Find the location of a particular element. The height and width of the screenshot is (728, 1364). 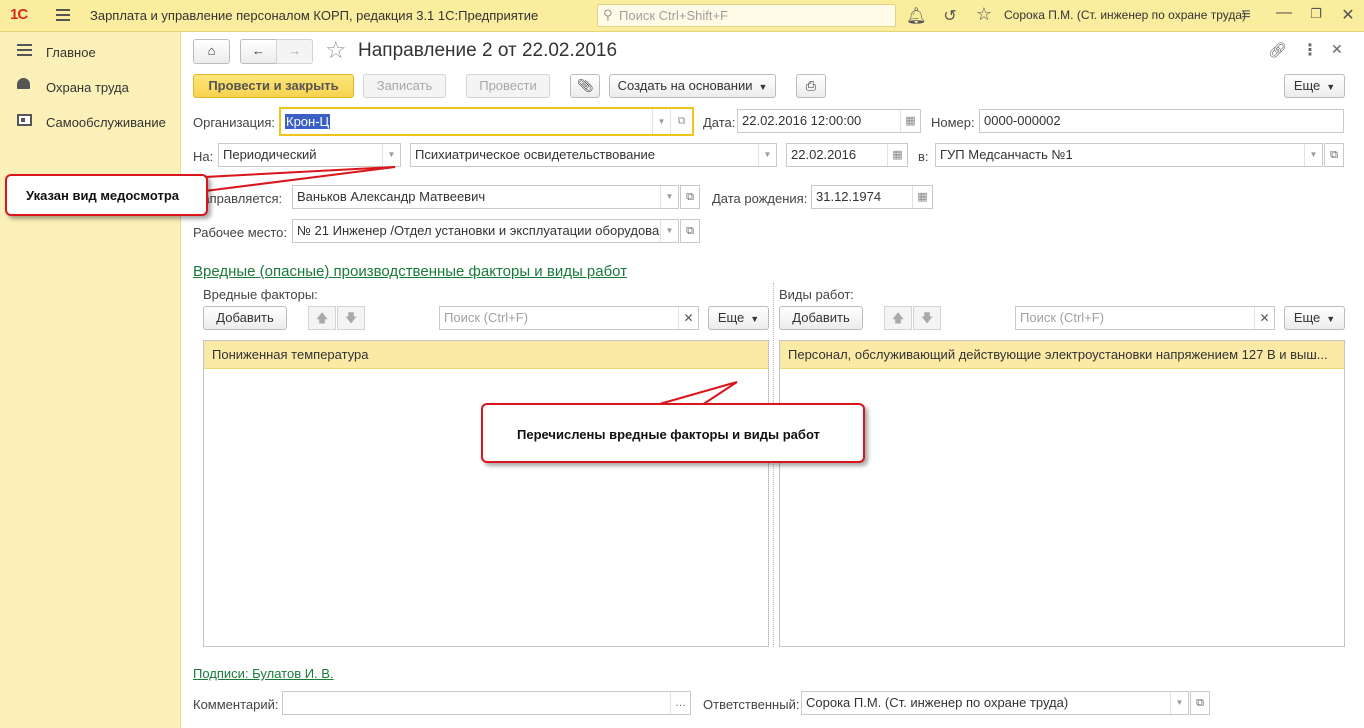

callout-arrows is located at coordinates (471, 286).